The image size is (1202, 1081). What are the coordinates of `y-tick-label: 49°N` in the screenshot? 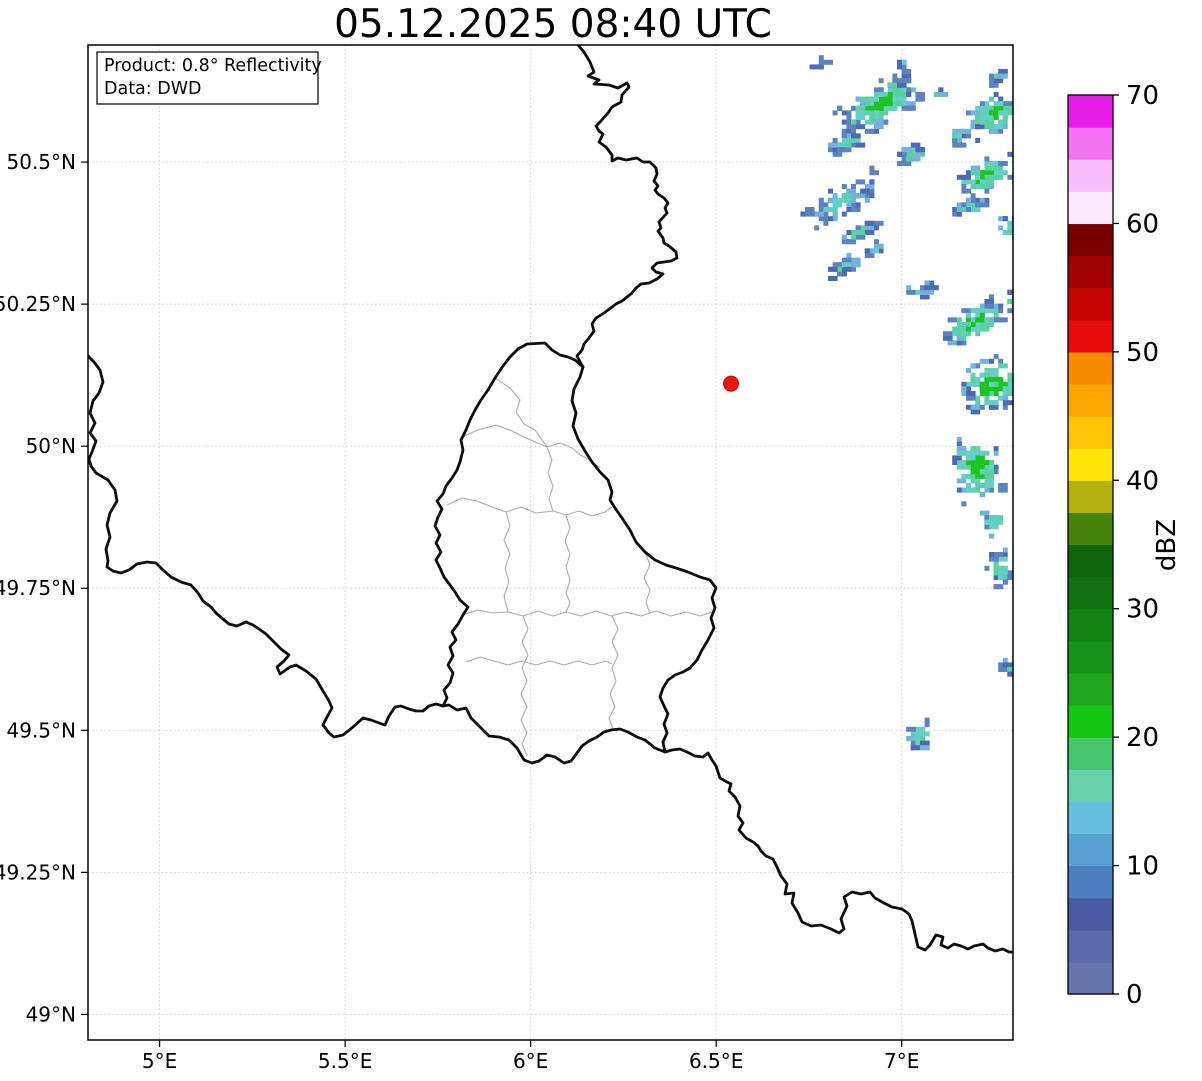 It's located at (51, 1014).